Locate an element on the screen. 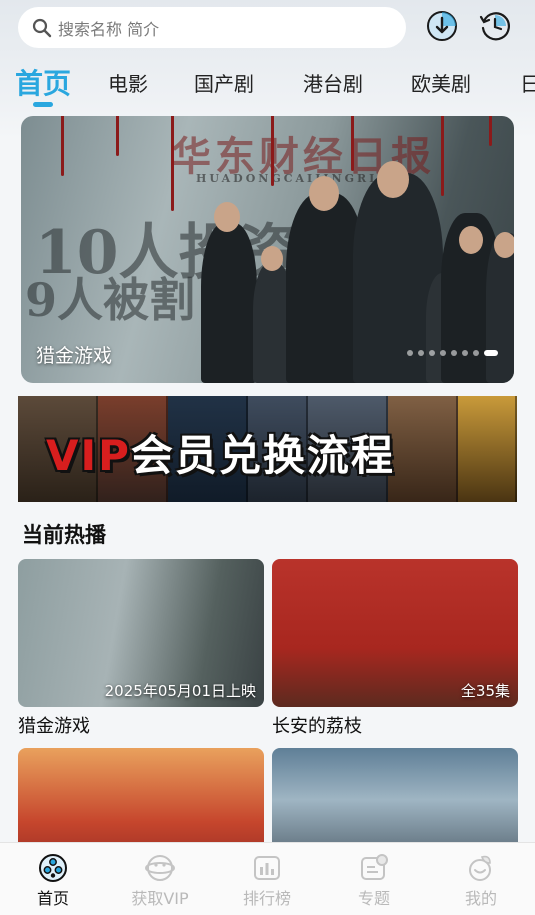 Image resolution: width=535 pixels, height=915 pixels. poster-headline-2: 9人被割 is located at coordinates (110, 300).